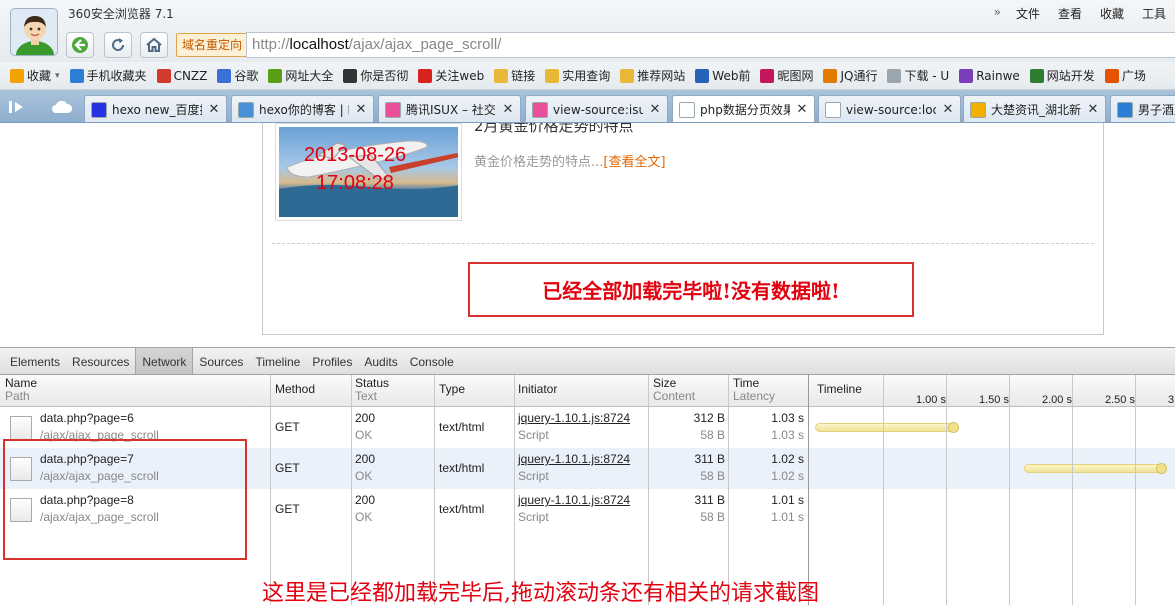 This screenshot has width=1175, height=605. Describe the element at coordinates (850, 75) in the screenshot. I see `bookmark-item: JQ通行` at that location.